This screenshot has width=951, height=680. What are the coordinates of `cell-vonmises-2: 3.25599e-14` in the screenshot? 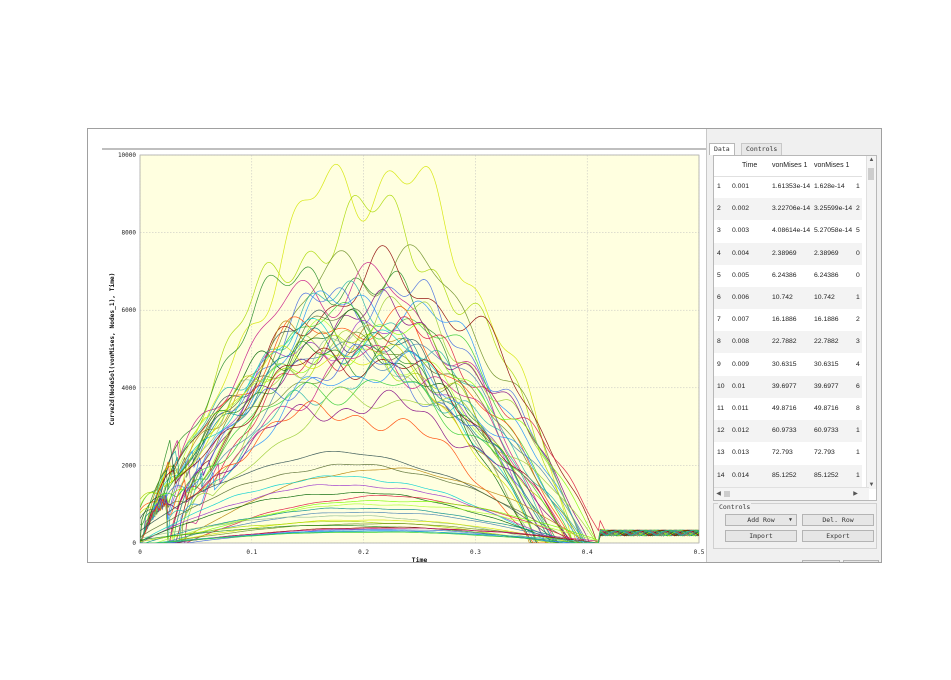 It's located at (835, 209).